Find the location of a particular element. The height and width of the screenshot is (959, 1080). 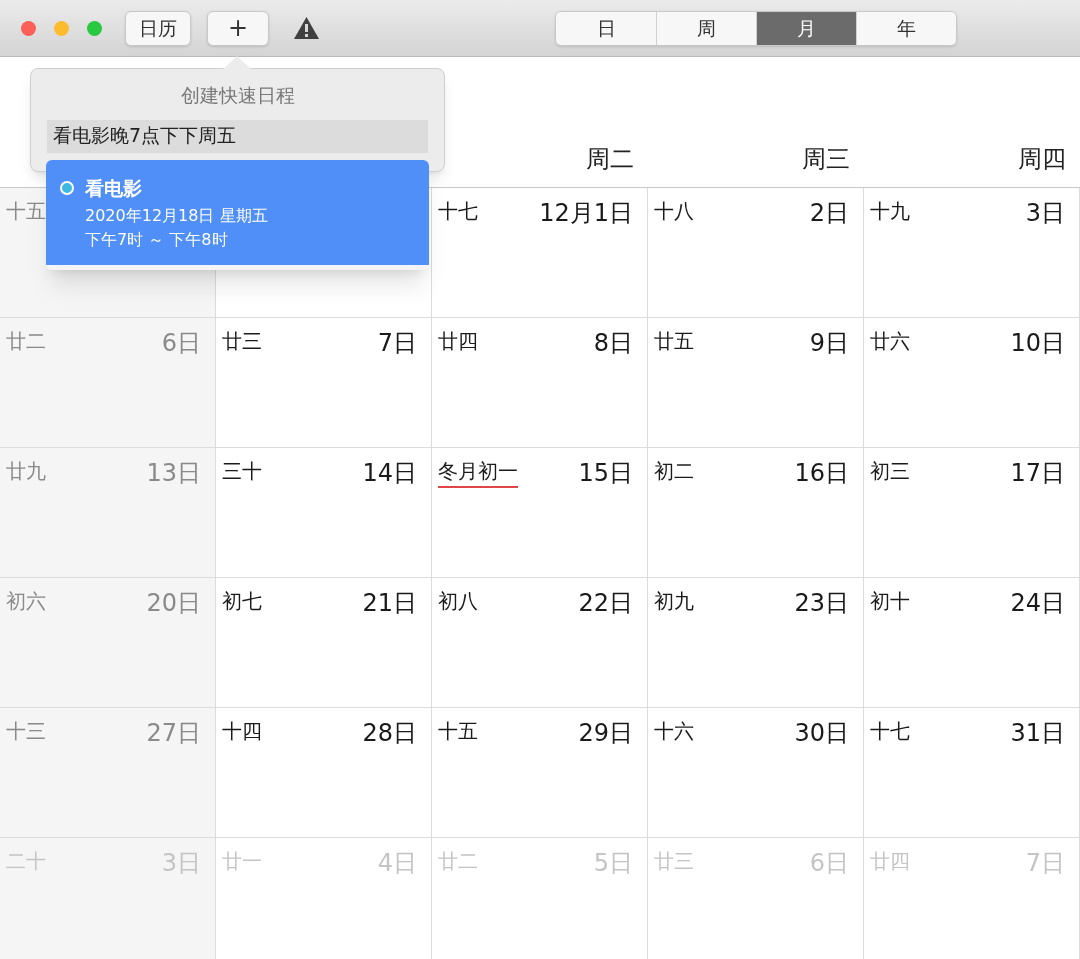

day-number: 20日 is located at coordinates (173, 603).